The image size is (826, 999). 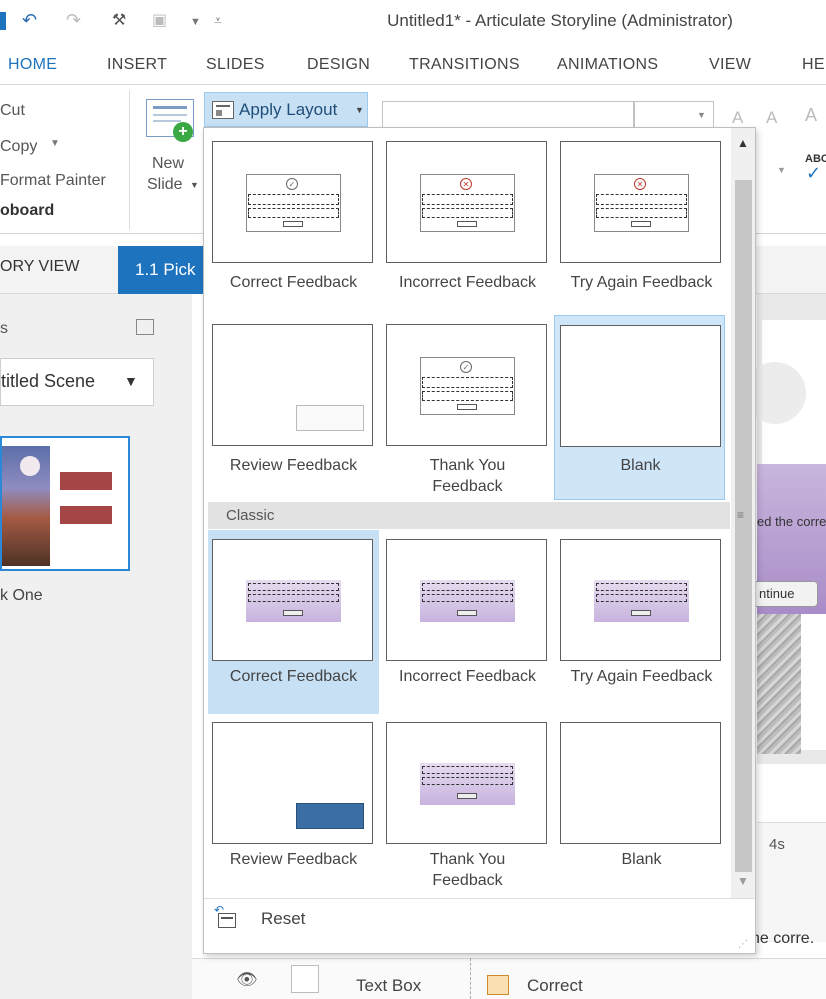 What do you see at coordinates (555, 986) in the screenshot?
I see `layer-correct-label: Correct` at bounding box center [555, 986].